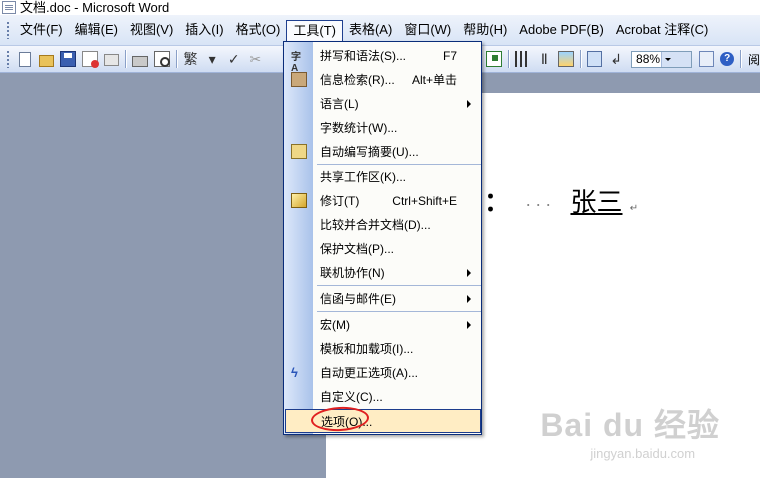 This screenshot has height=478, width=760. Describe the element at coordinates (522, 59) in the screenshot. I see `columns-icon` at that location.